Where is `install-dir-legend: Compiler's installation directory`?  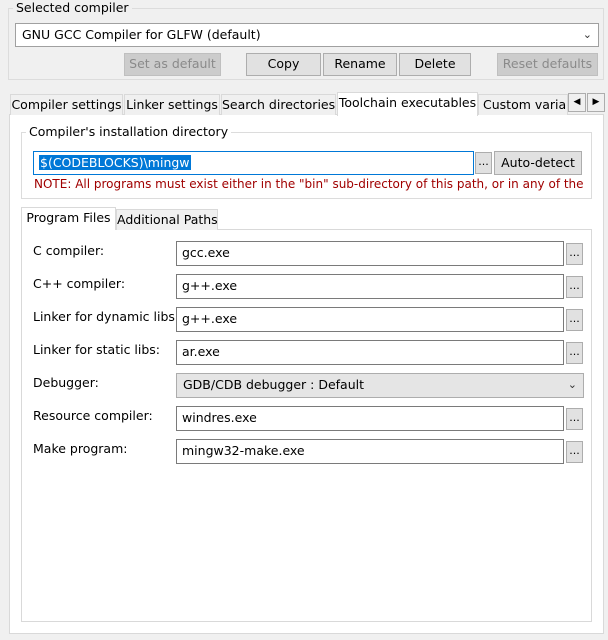
install-dir-legend: Compiler's installation directory is located at coordinates (129, 131).